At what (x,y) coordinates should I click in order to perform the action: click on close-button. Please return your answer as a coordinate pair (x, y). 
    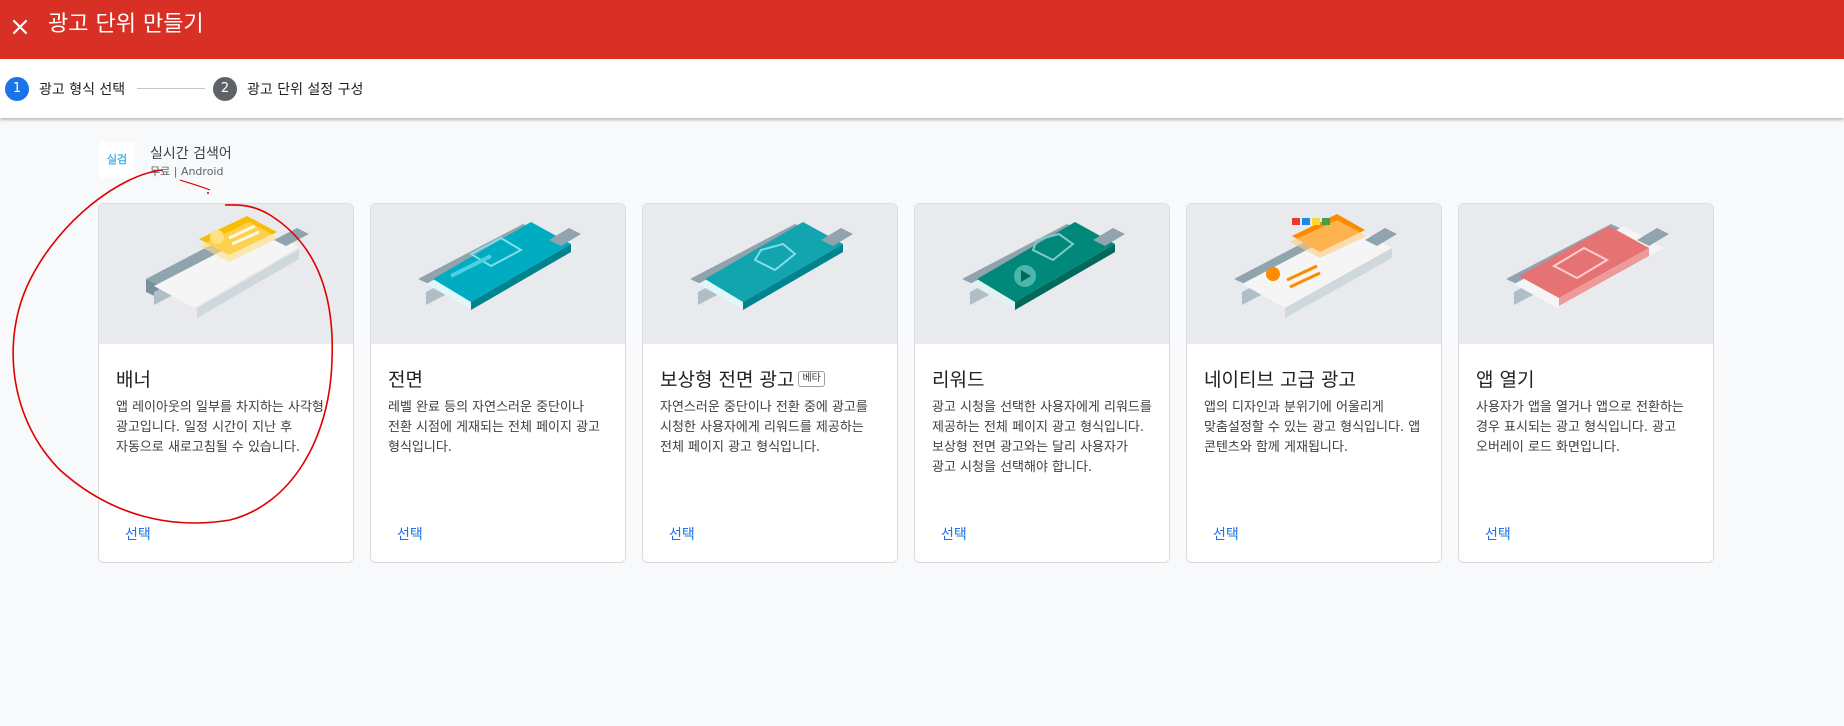
    Looking at the image, I should click on (20, 27).